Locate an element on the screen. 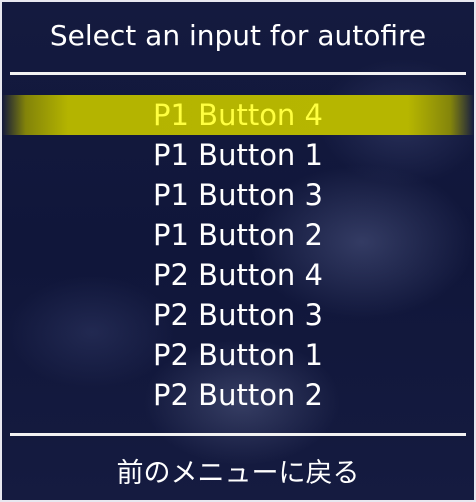  menu-title: Select an input for autofire is located at coordinates (238, 35).